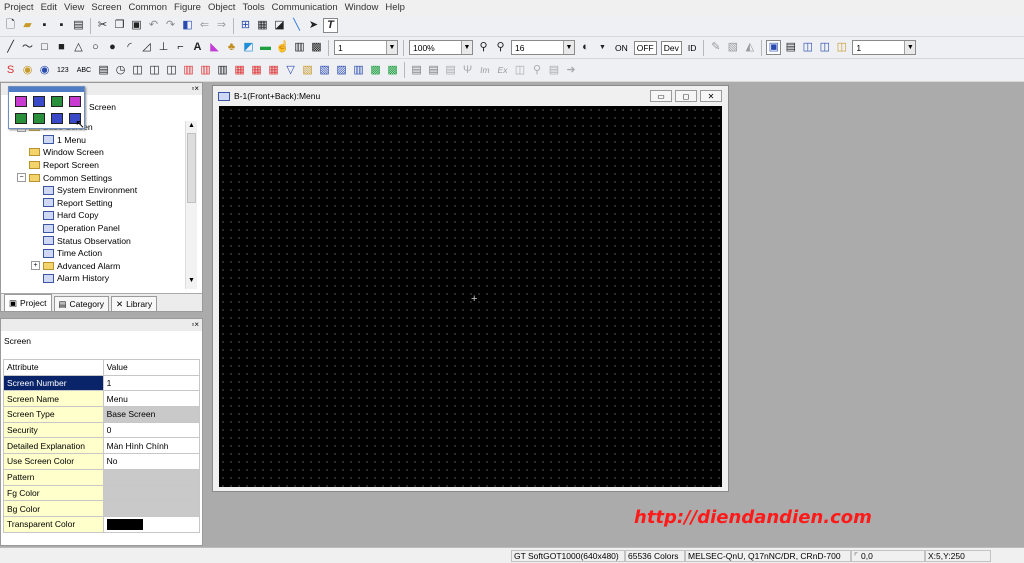 The image size is (1024, 563). I want to click on grid-display-icon: ▣, so click(774, 47).